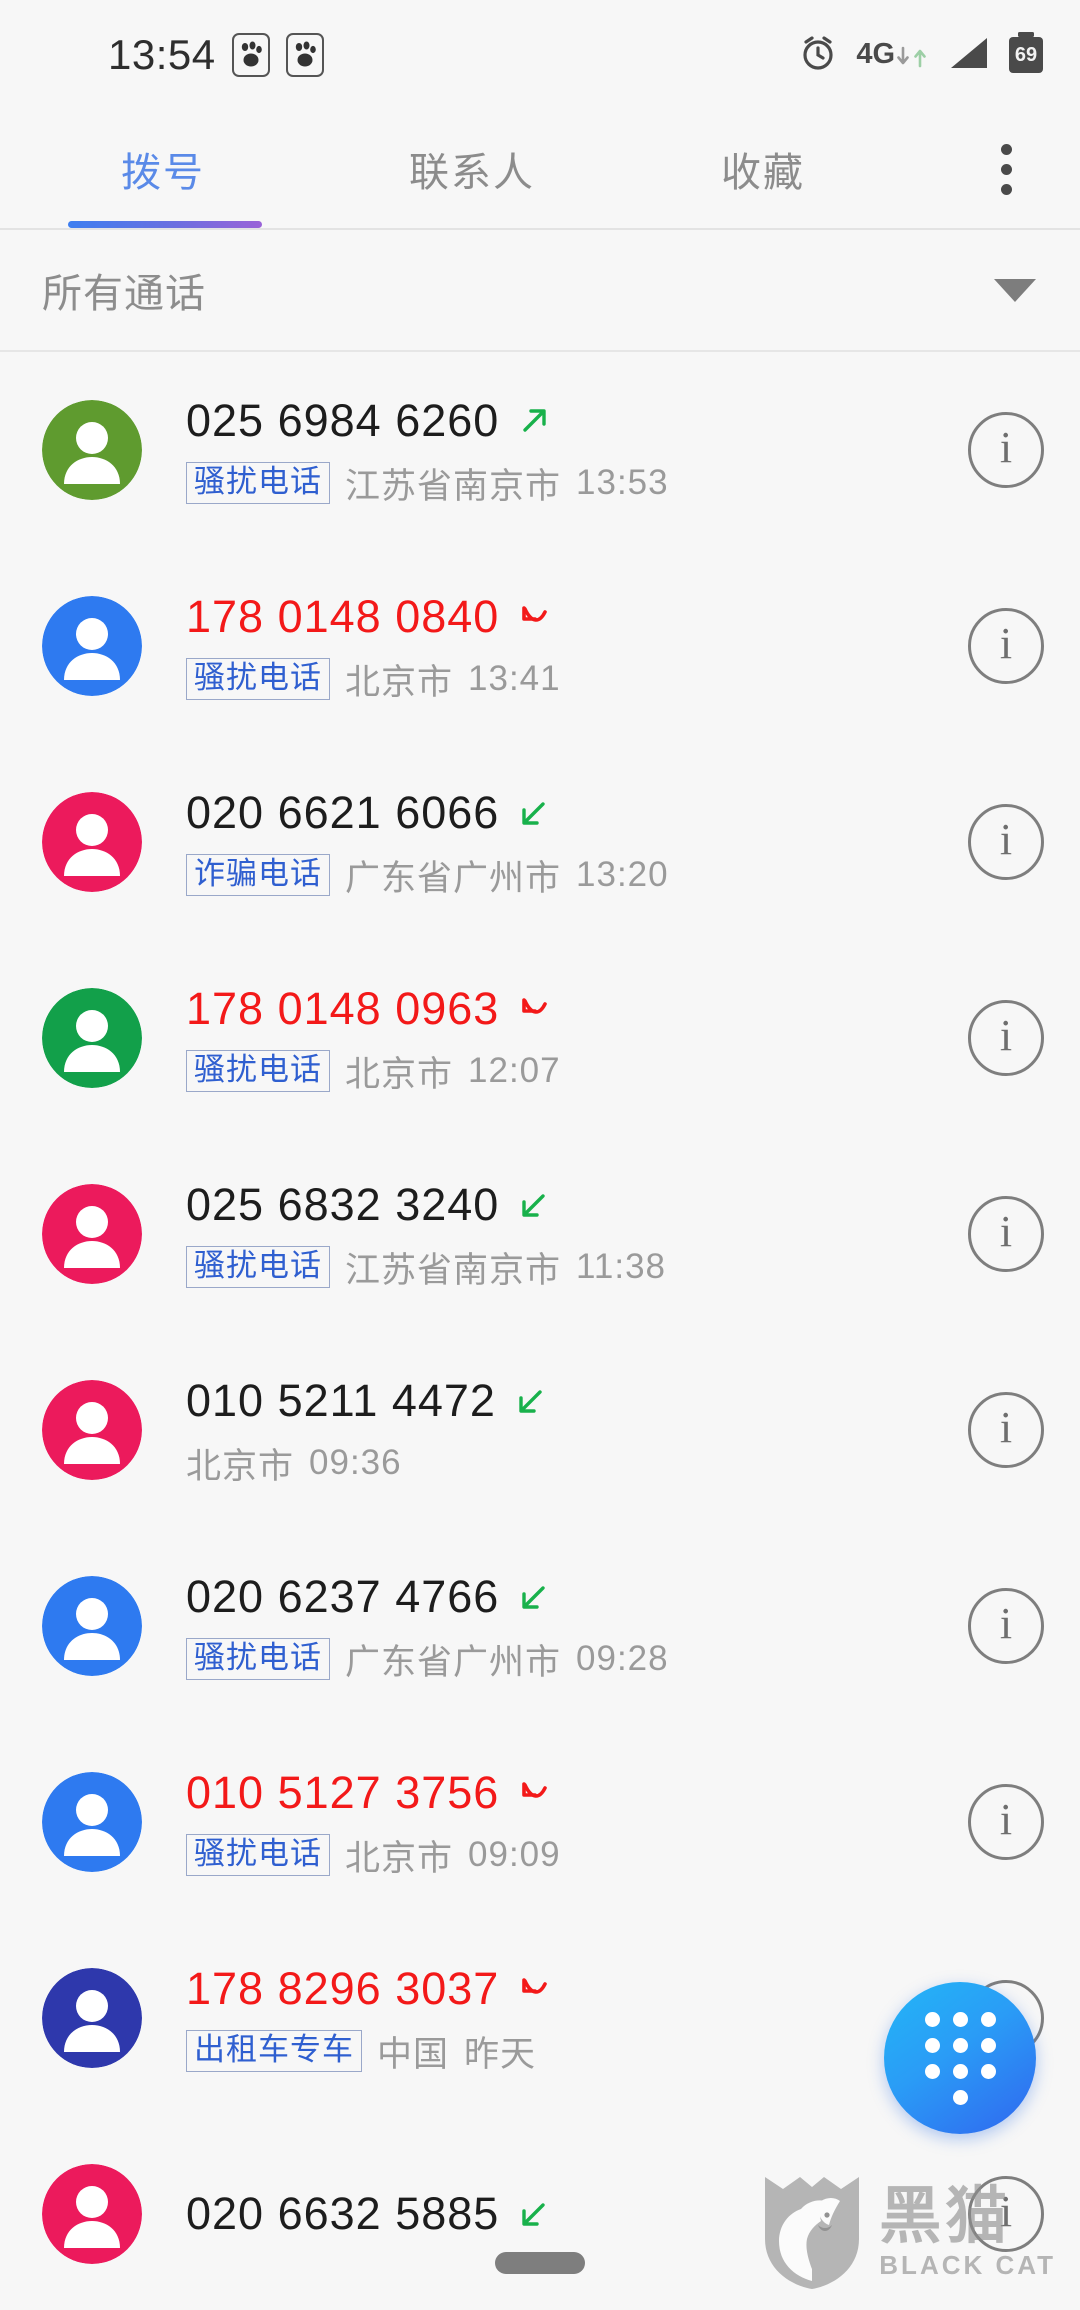  Describe the element at coordinates (1026, 54) in the screenshot. I see `battery-percentage-label: 69` at that location.